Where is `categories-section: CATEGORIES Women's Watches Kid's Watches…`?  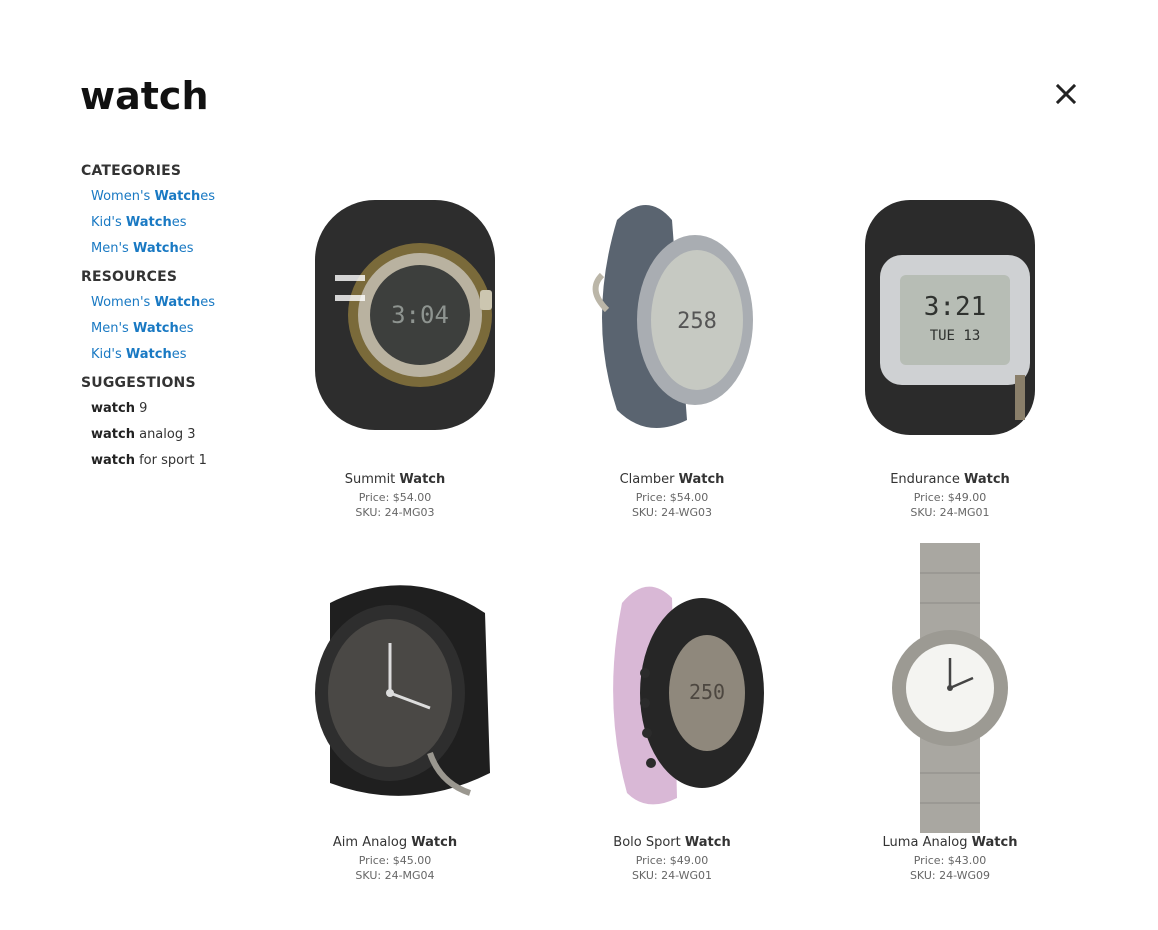 categories-section: CATEGORIES Women's Watches Kid's Watches… is located at coordinates (181, 211).